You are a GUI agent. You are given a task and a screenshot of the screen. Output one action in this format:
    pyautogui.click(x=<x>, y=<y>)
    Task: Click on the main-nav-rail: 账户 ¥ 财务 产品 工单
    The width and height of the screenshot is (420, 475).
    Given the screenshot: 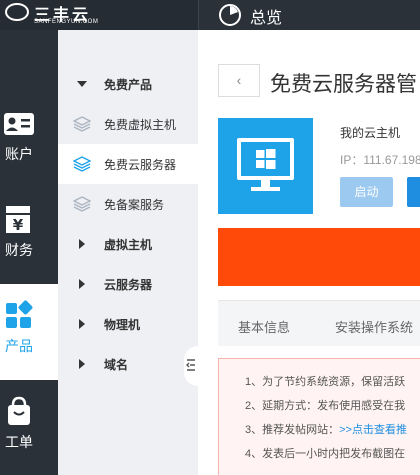 What is the action you would take?
    pyautogui.click(x=29, y=252)
    